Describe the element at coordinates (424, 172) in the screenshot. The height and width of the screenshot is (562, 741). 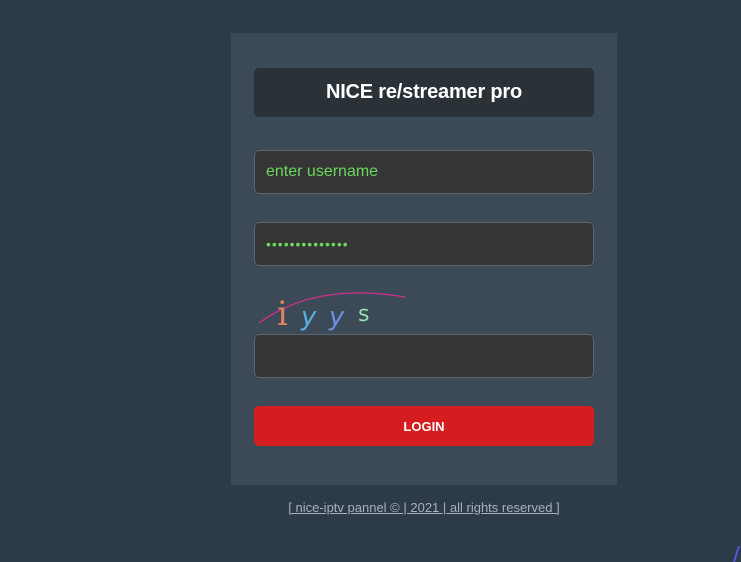
I see `username-field` at that location.